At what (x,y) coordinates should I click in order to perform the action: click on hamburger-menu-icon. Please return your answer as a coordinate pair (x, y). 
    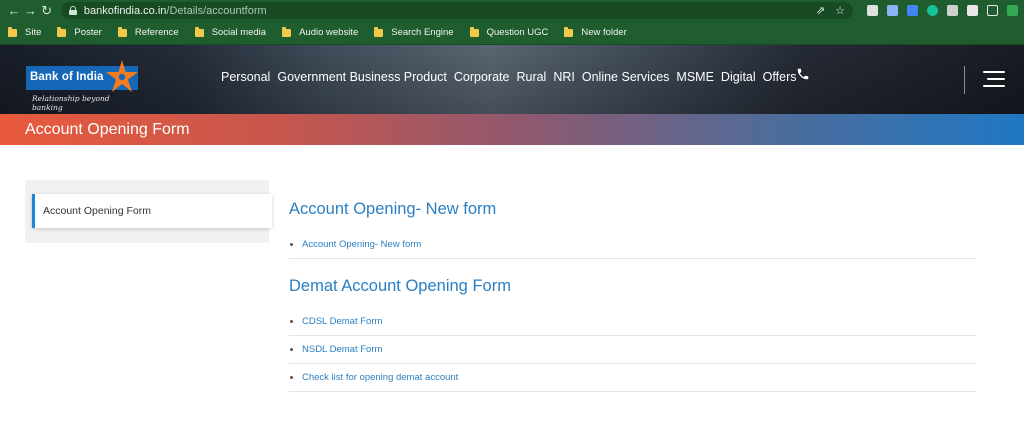
    Looking at the image, I should click on (994, 79).